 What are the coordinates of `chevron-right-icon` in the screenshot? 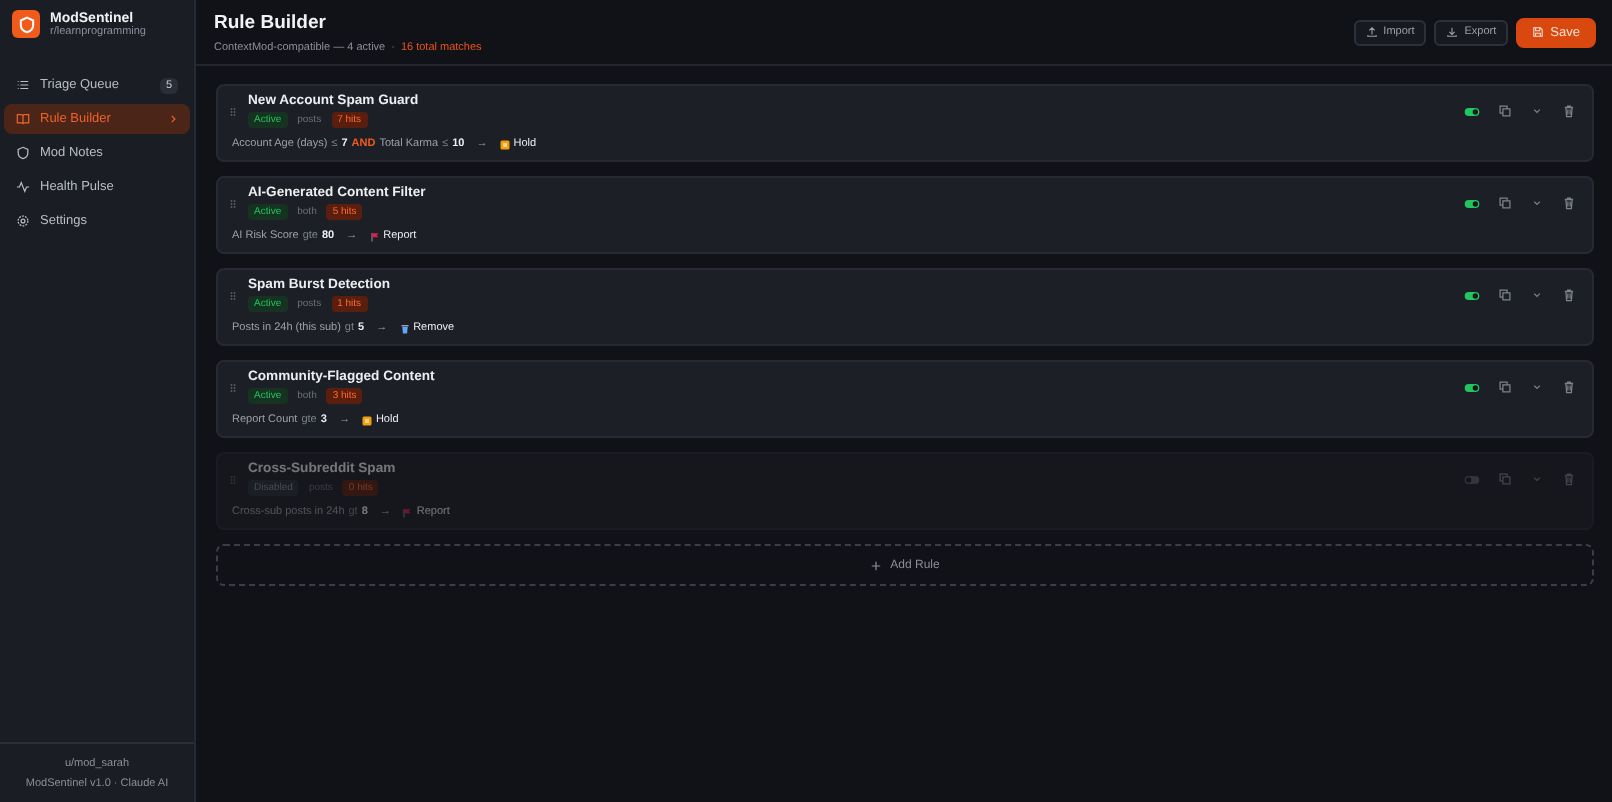 It's located at (173, 119).